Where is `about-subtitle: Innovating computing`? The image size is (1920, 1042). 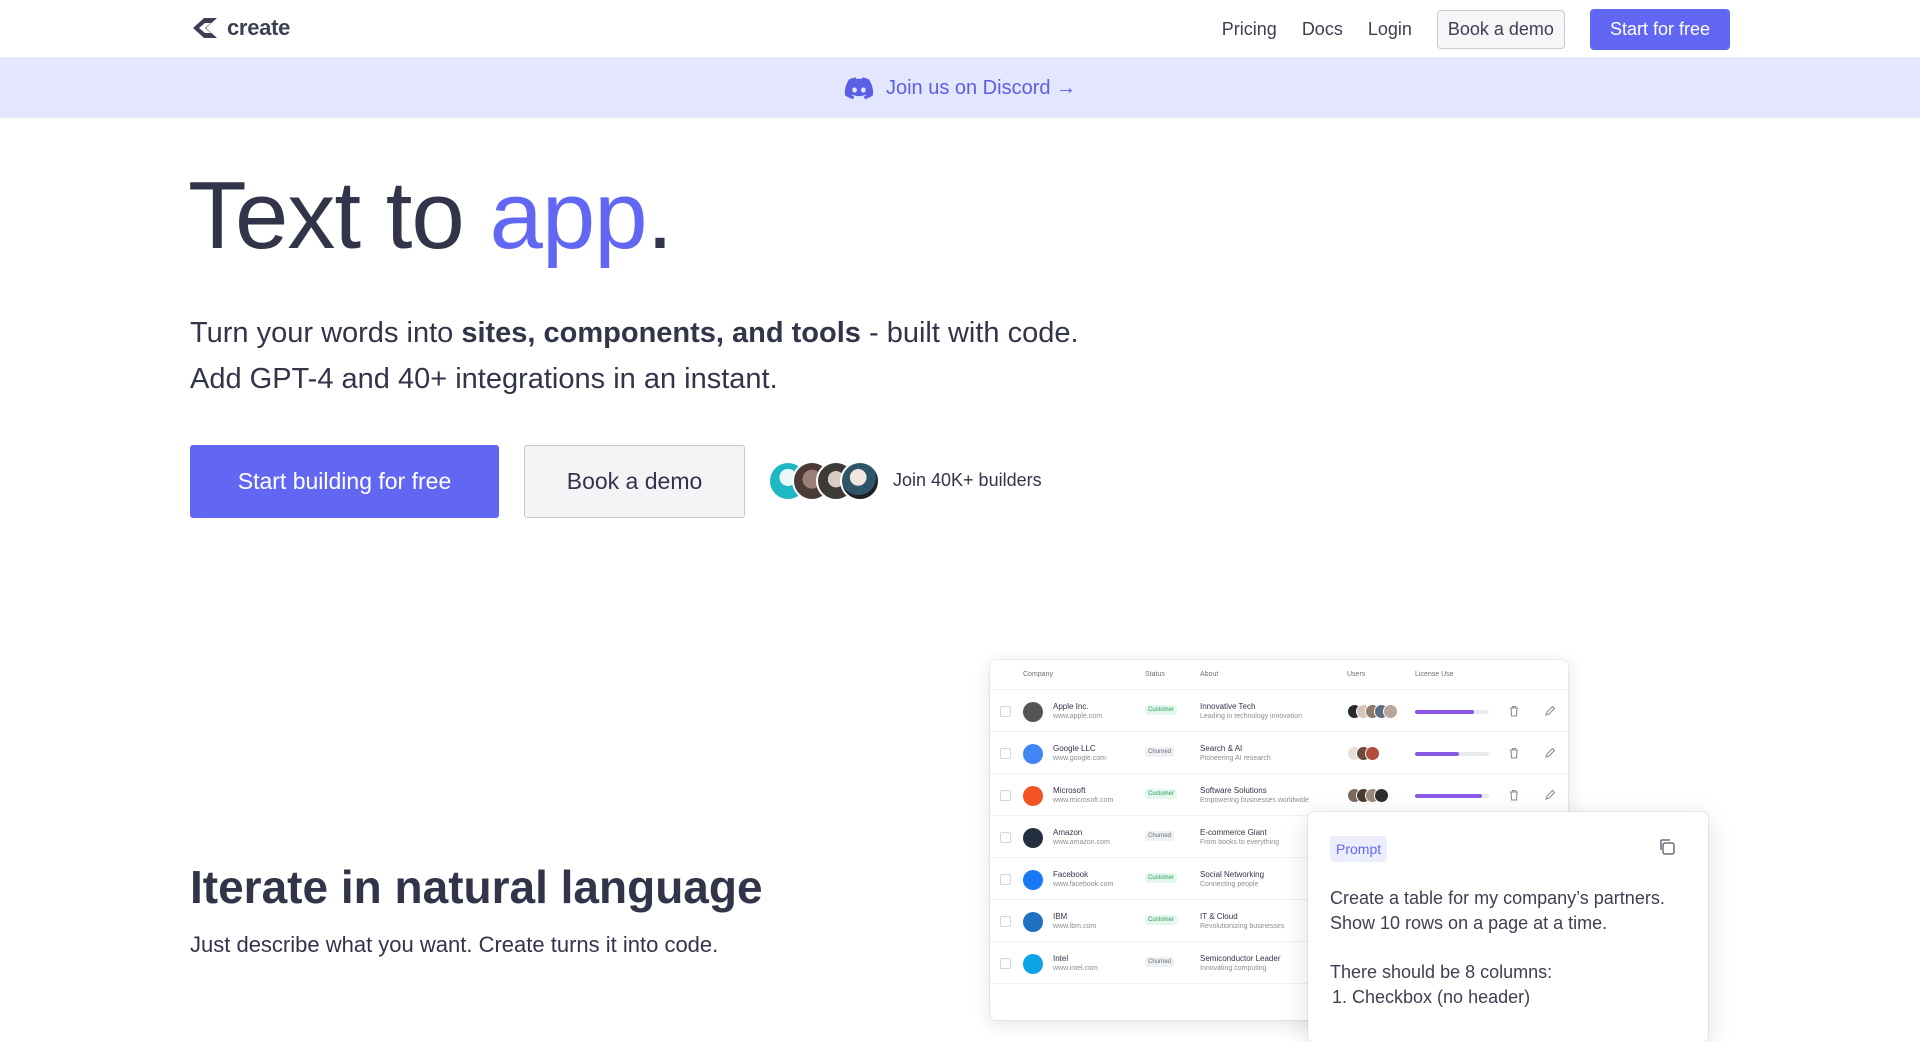 about-subtitle: Innovating computing is located at coordinates (1233, 968).